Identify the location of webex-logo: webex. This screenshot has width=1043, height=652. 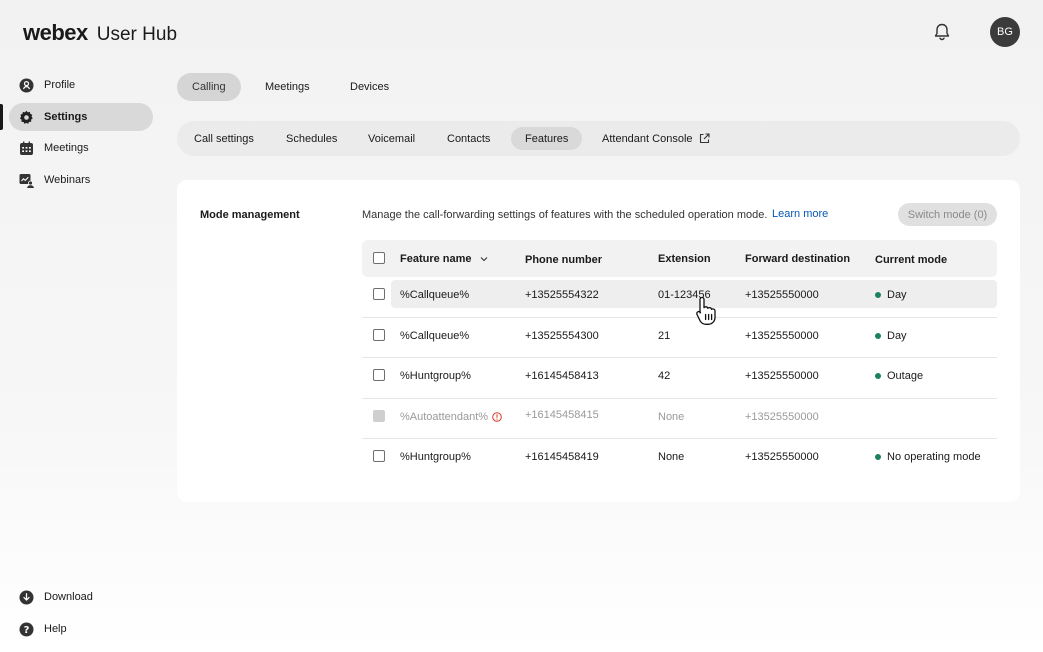
(55, 32).